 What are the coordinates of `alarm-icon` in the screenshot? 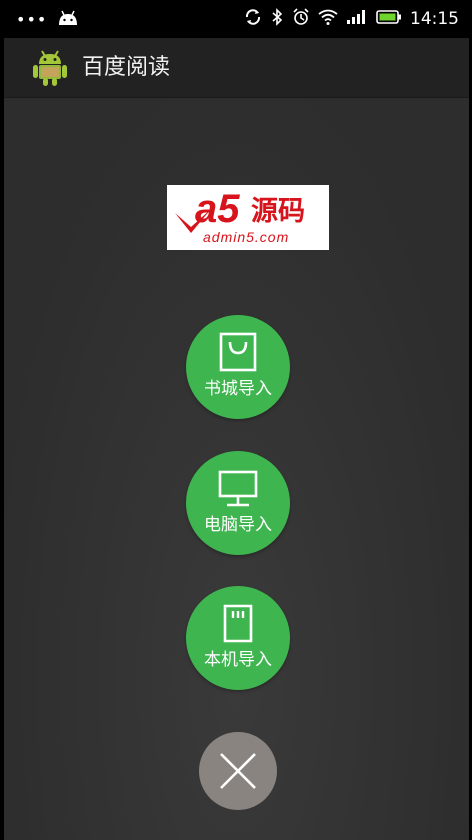 It's located at (301, 19).